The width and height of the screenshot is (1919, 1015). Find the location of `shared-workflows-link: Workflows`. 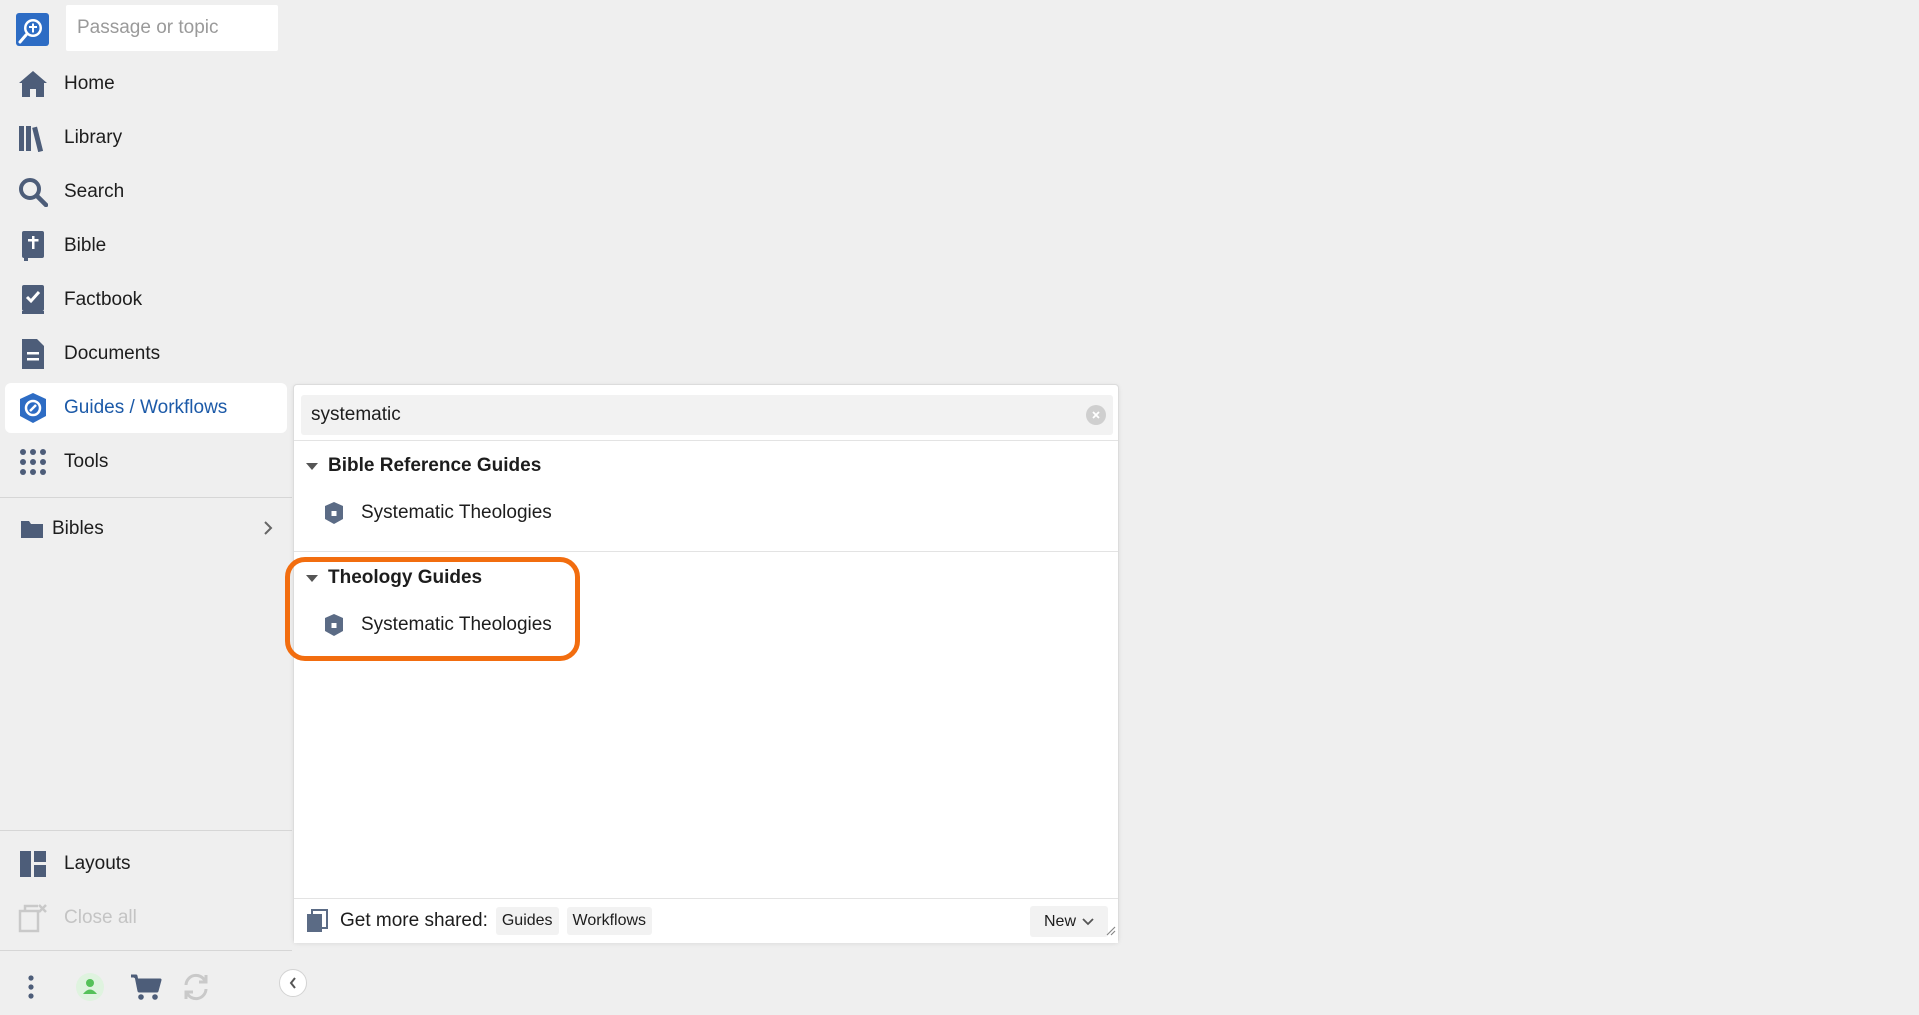

shared-workflows-link: Workflows is located at coordinates (609, 921).